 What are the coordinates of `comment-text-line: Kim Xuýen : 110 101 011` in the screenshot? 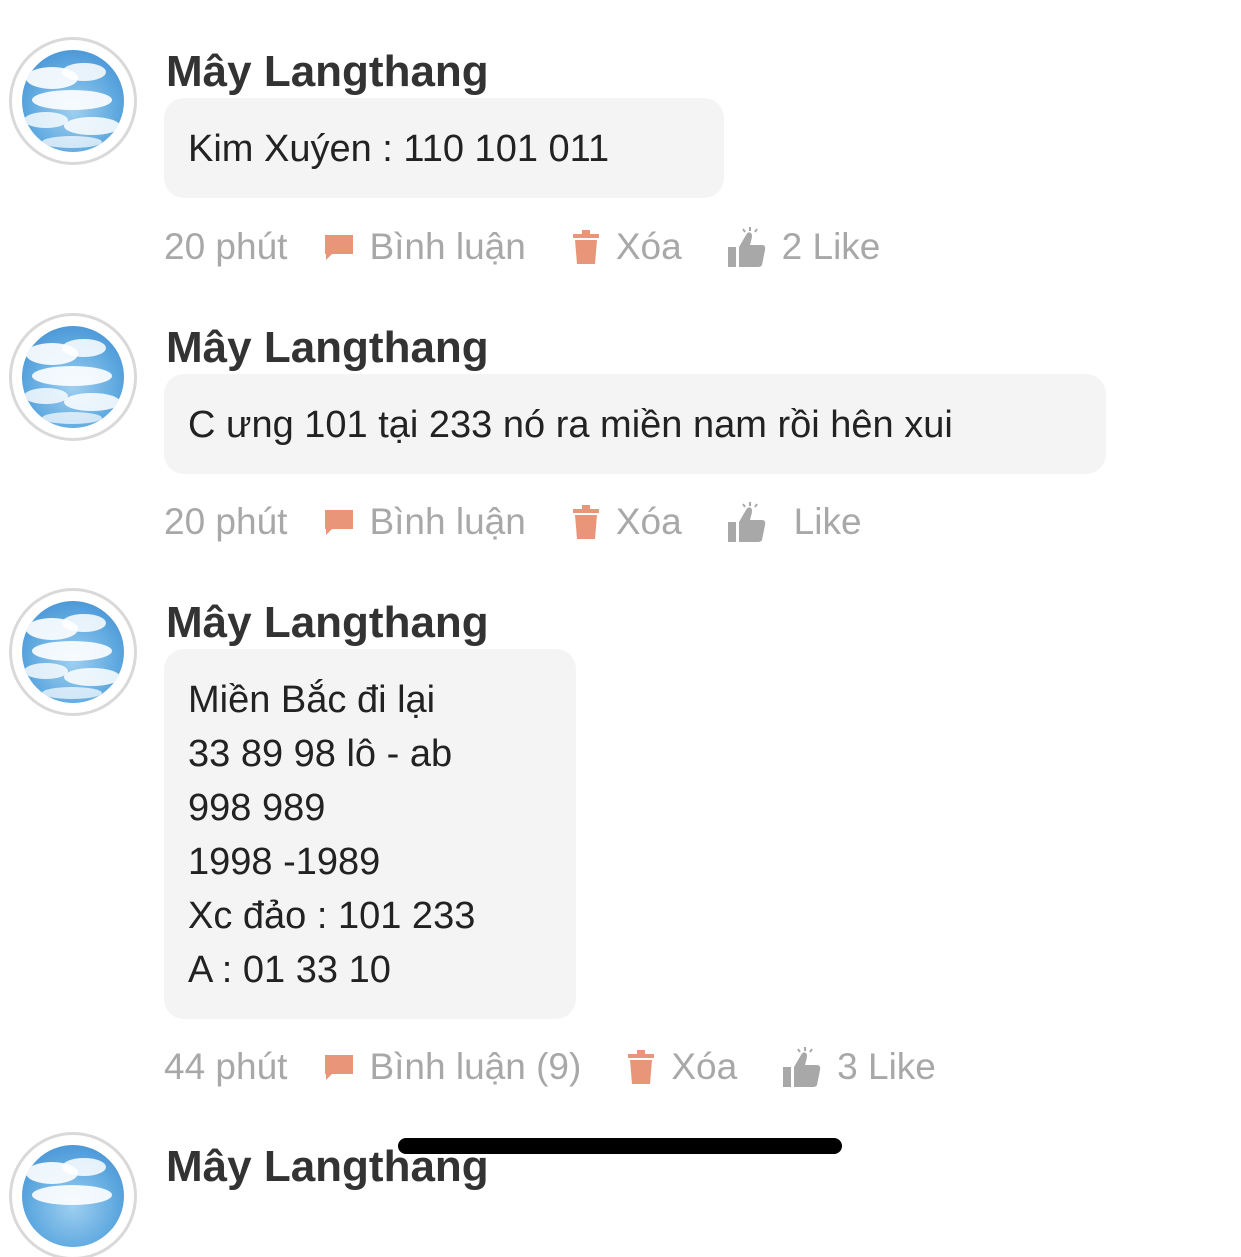 It's located at (399, 149).